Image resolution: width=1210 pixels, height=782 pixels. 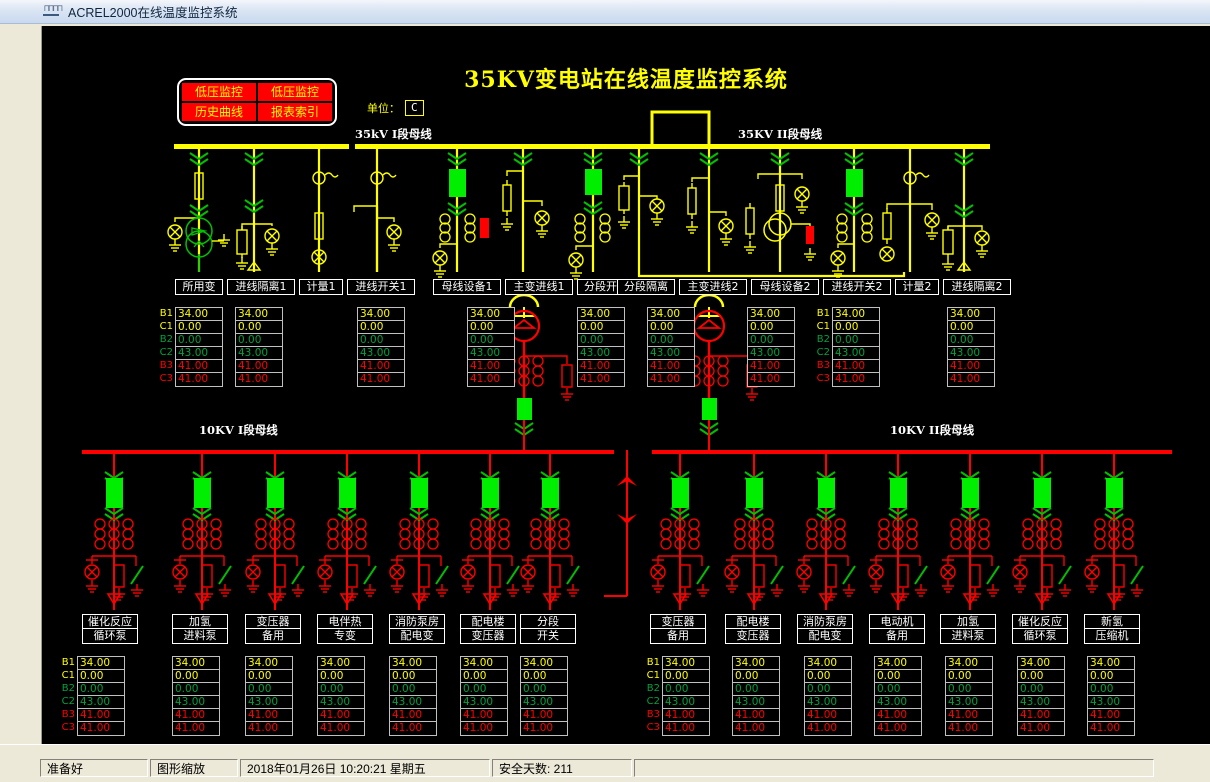 What do you see at coordinates (261, 287) in the screenshot?
I see `eq-label-jinxian-ge1: 进线隔离1` at bounding box center [261, 287].